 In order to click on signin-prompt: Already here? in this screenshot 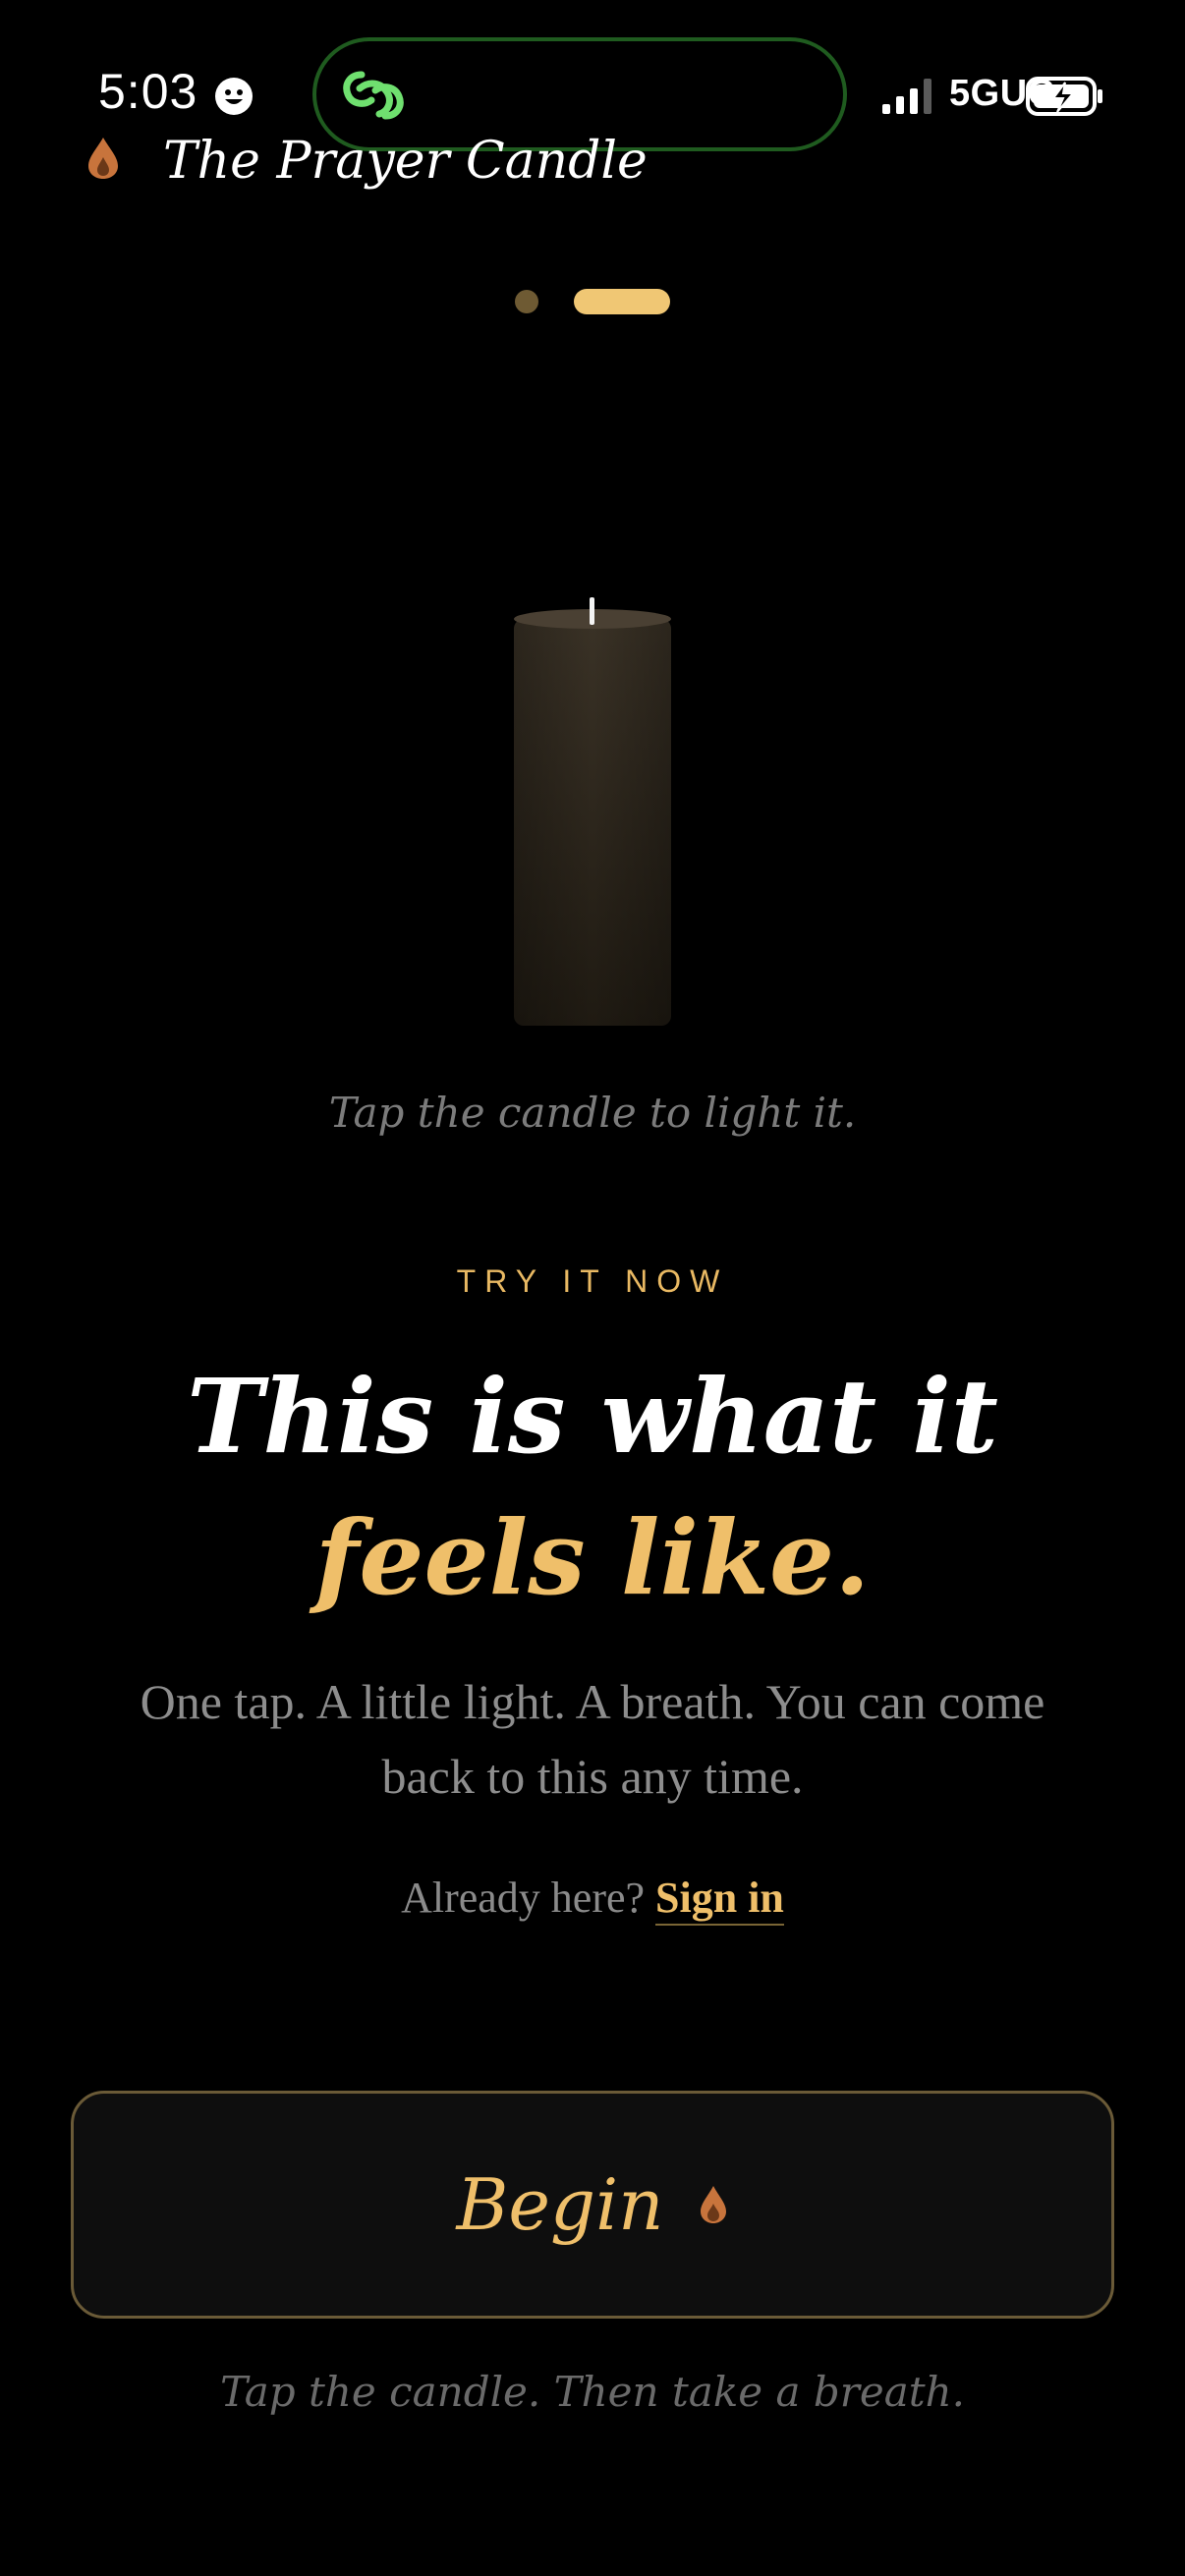, I will do `click(528, 1898)`.